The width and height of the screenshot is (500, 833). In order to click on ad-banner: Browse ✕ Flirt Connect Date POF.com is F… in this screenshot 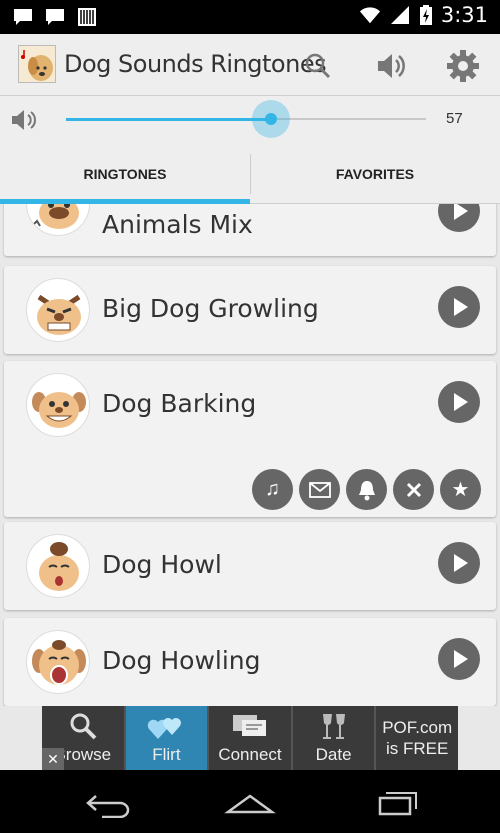, I will do `click(250, 738)`.